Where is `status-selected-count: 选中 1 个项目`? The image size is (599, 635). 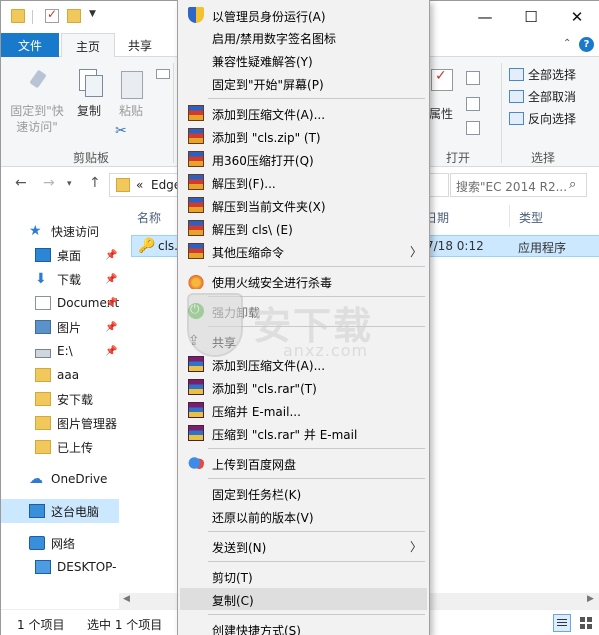
status-selected-count: 选中 1 个项目 is located at coordinates (125, 625).